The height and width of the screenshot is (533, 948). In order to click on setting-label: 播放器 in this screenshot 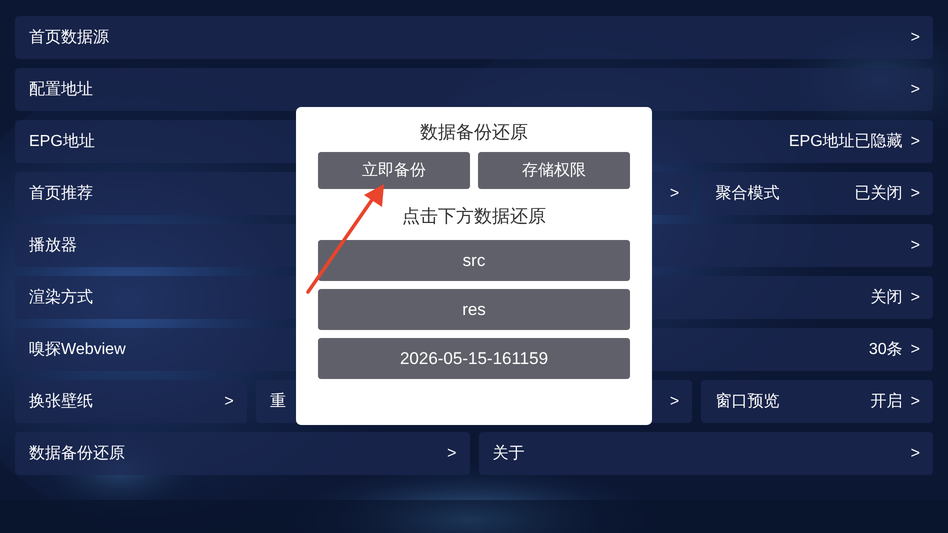, I will do `click(53, 246)`.